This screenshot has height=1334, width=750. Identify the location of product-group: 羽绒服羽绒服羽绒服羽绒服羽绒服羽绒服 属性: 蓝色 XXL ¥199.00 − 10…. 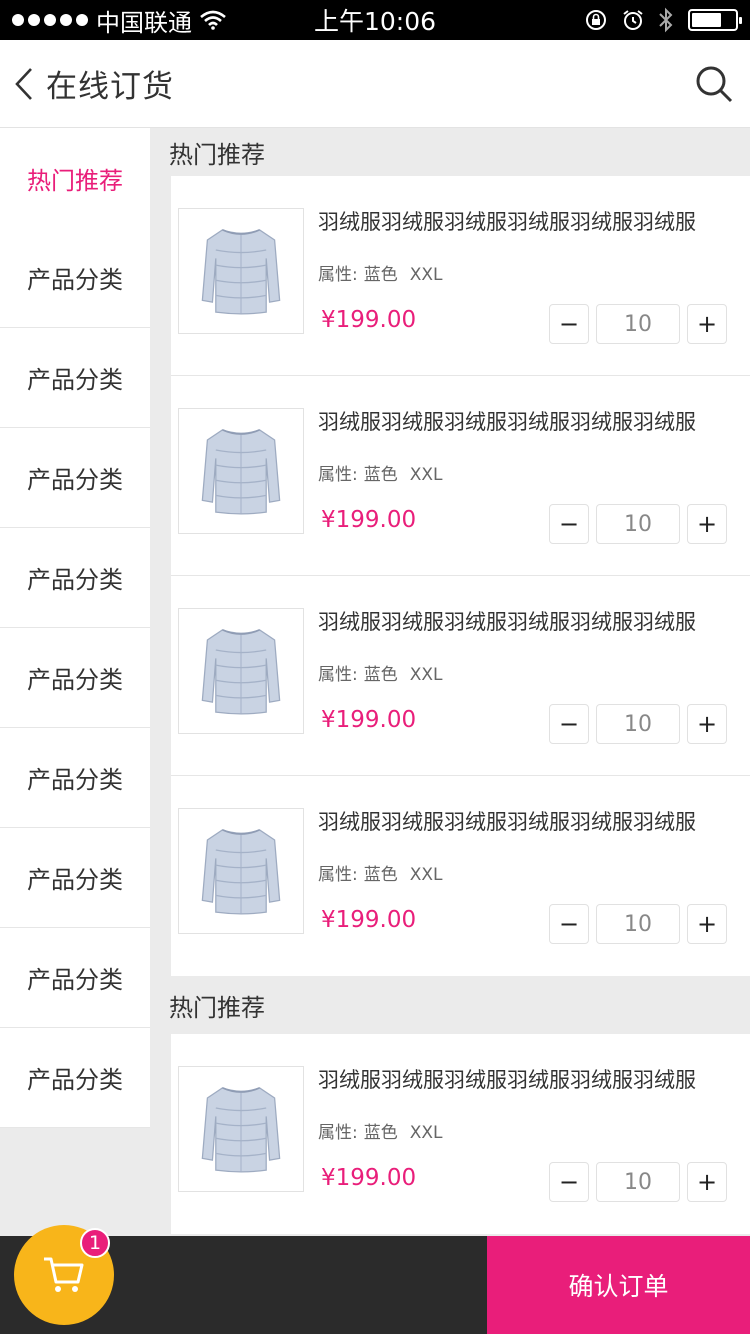
(460, 1134).